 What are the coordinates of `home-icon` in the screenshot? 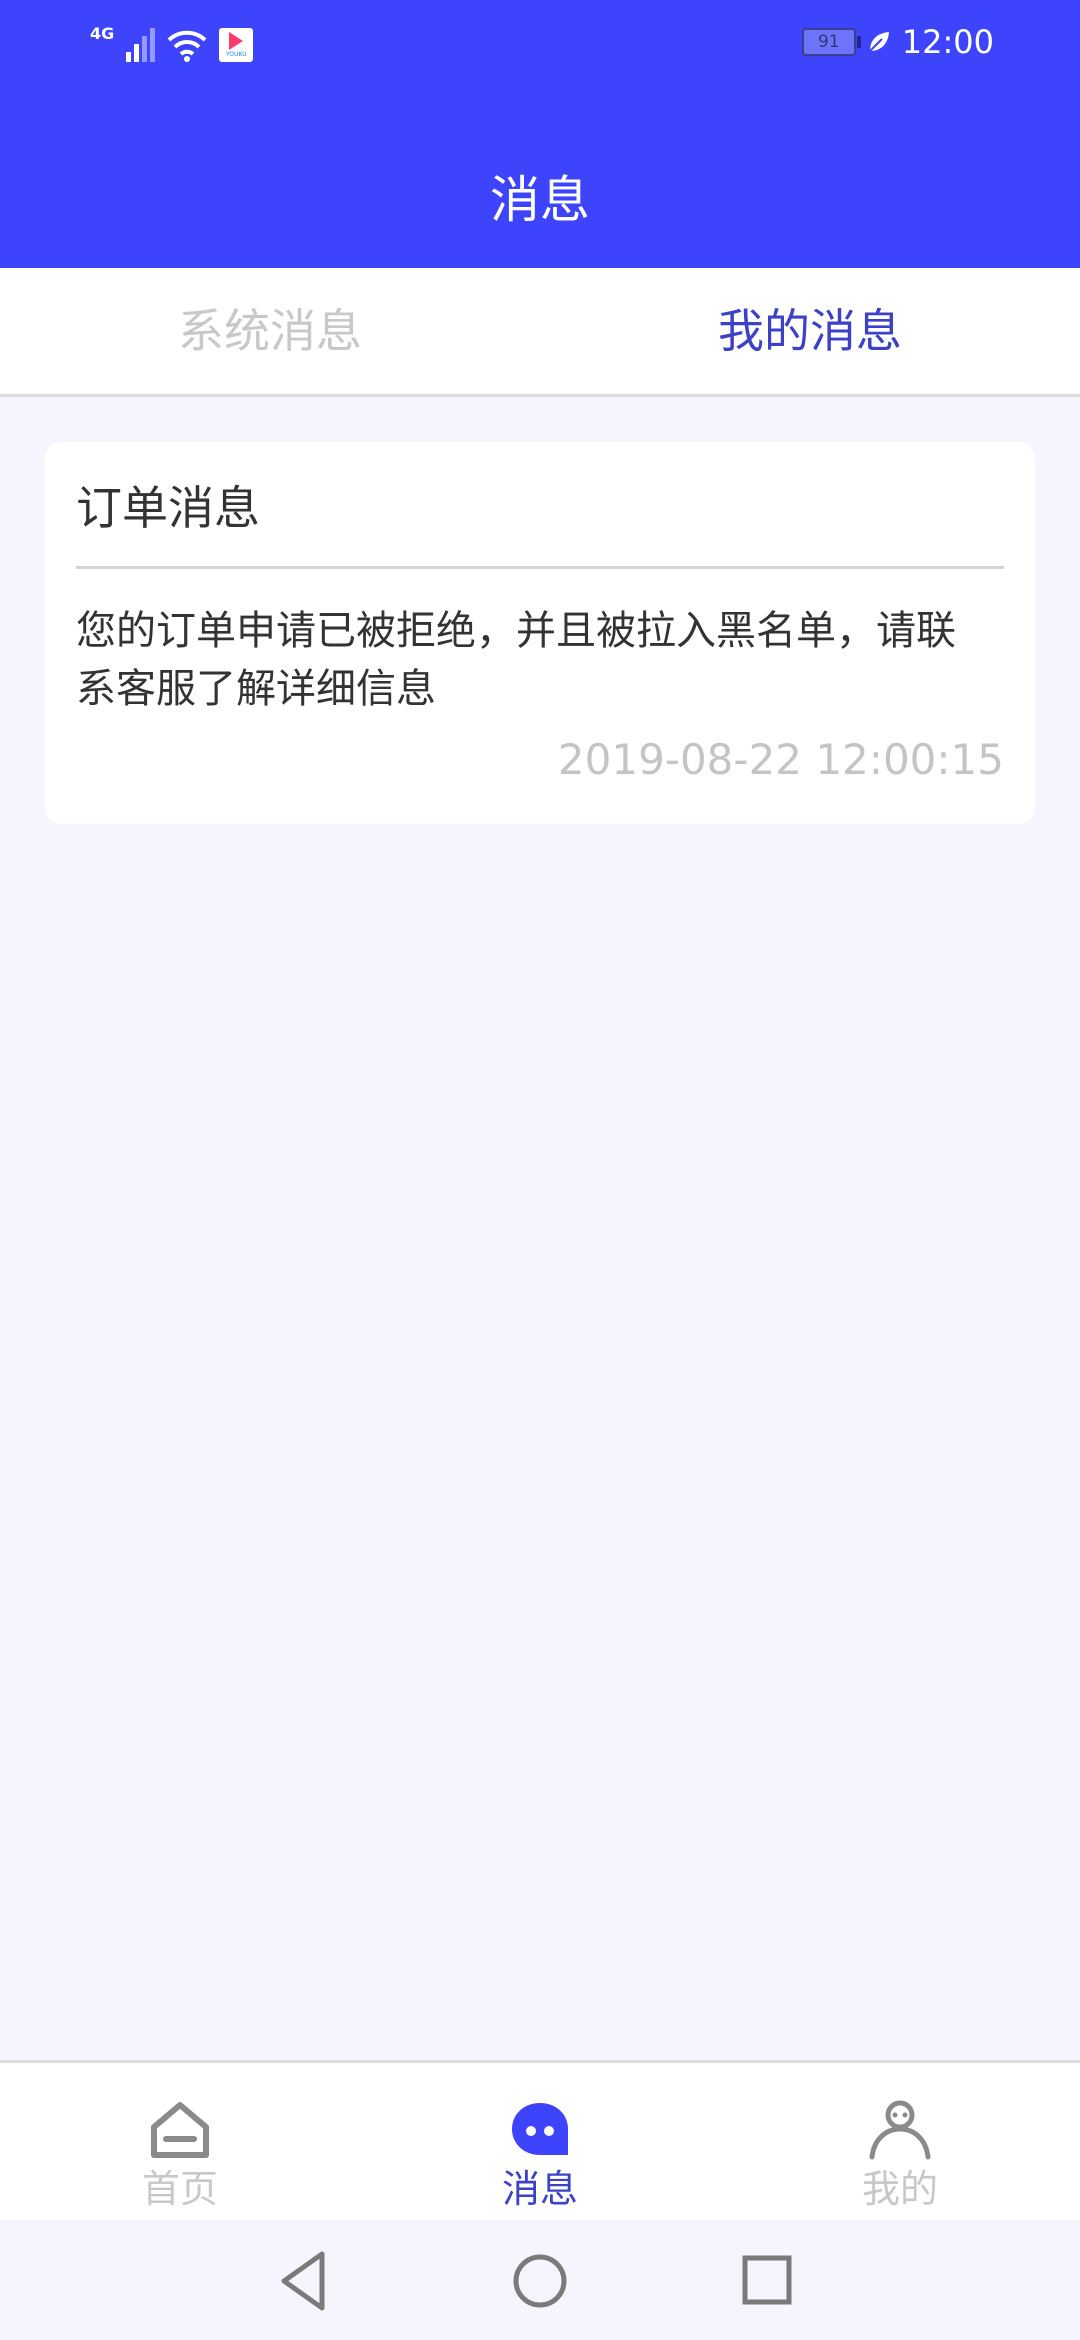 It's located at (180, 2130).